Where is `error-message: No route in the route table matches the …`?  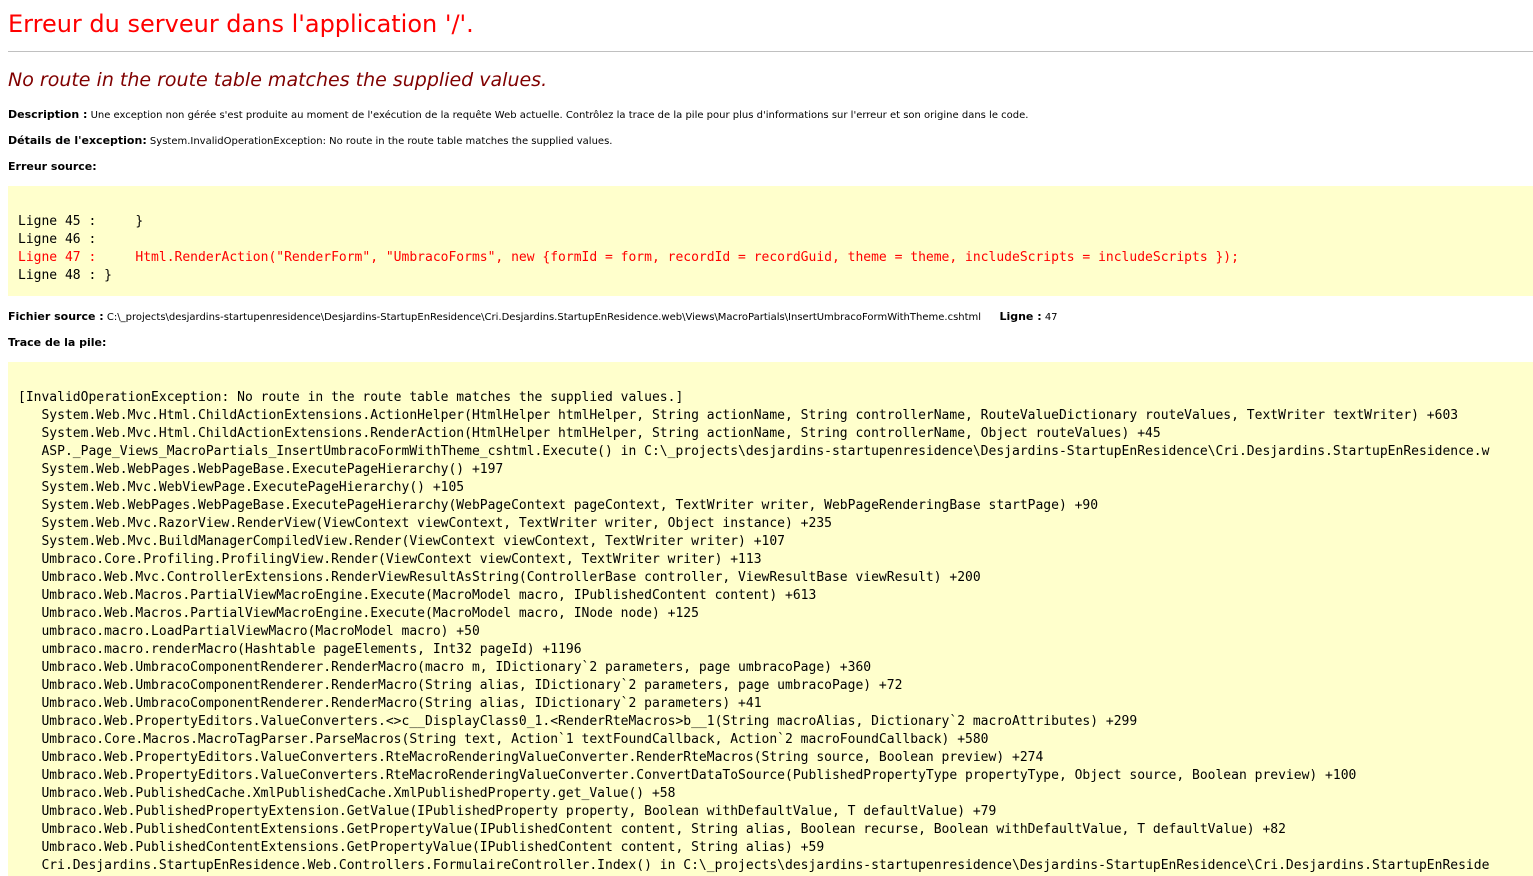
error-message: No route in the route table matches the … is located at coordinates (278, 80).